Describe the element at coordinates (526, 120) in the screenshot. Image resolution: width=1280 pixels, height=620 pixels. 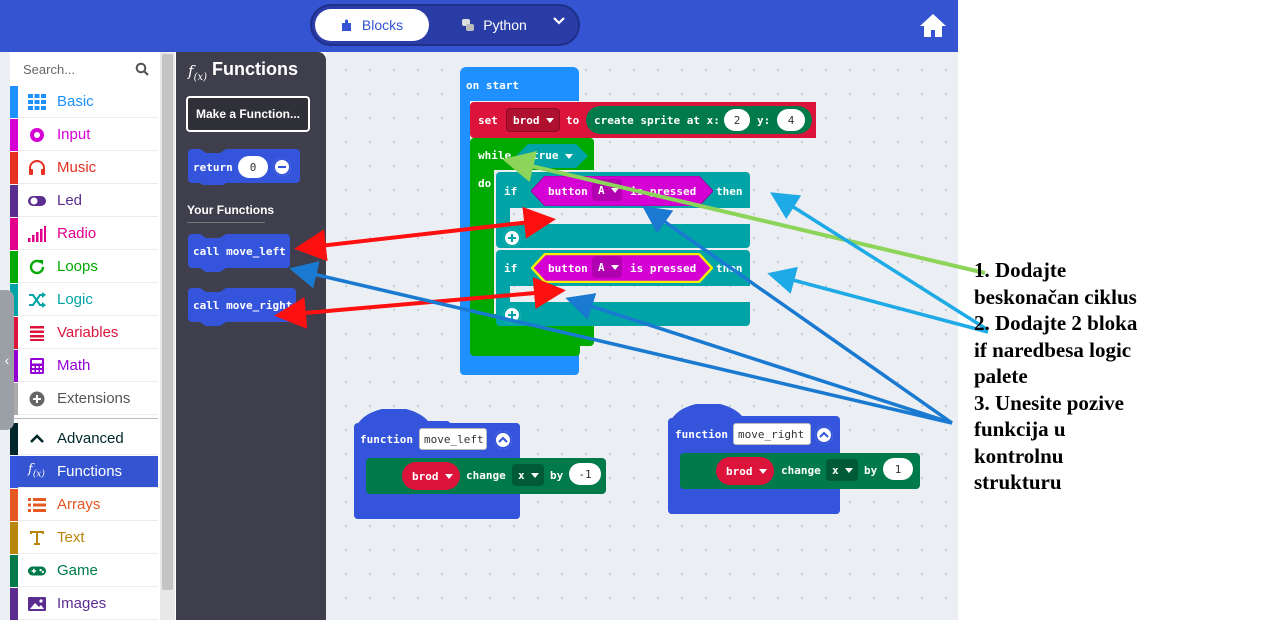
I see `variable-name: brod` at that location.